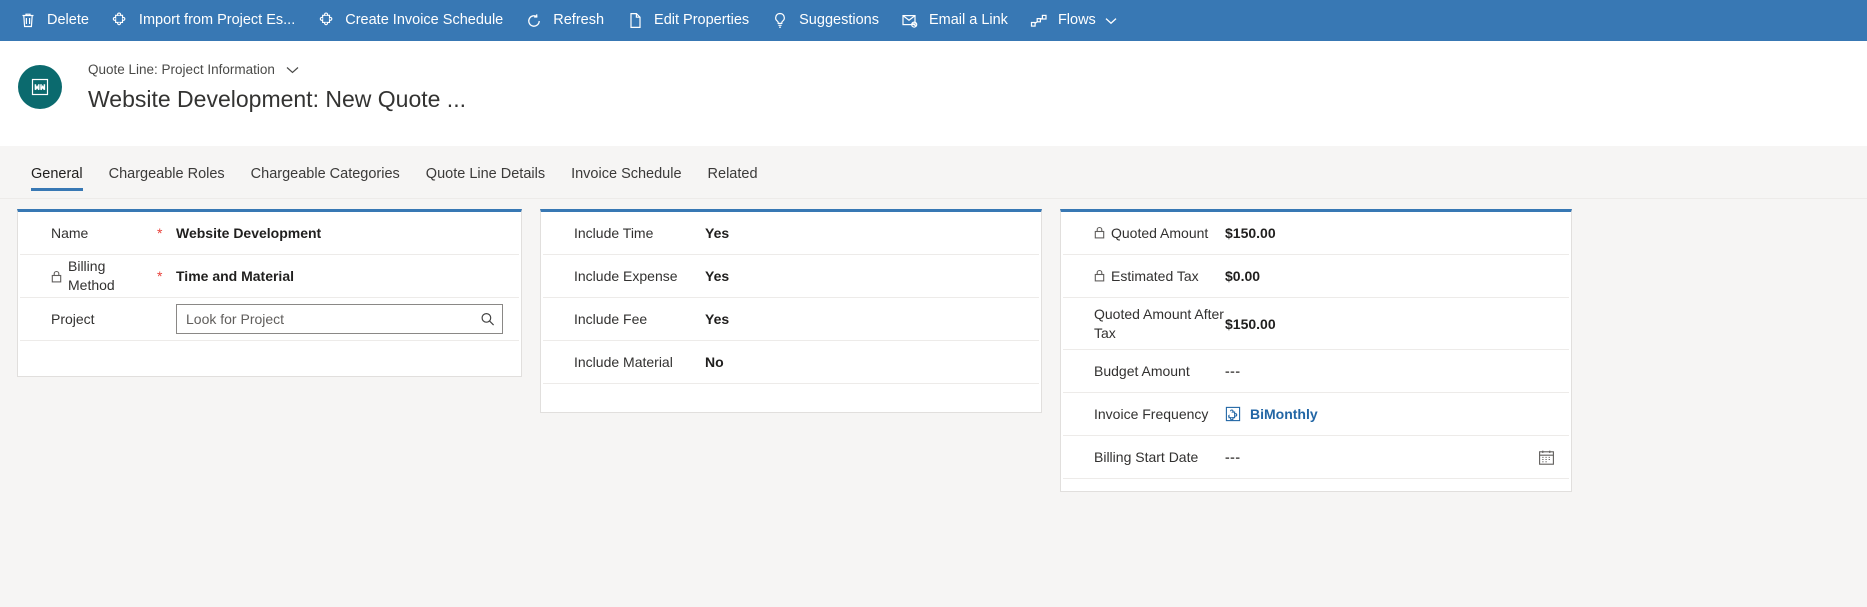  I want to click on calendar-icon, so click(1546, 457).